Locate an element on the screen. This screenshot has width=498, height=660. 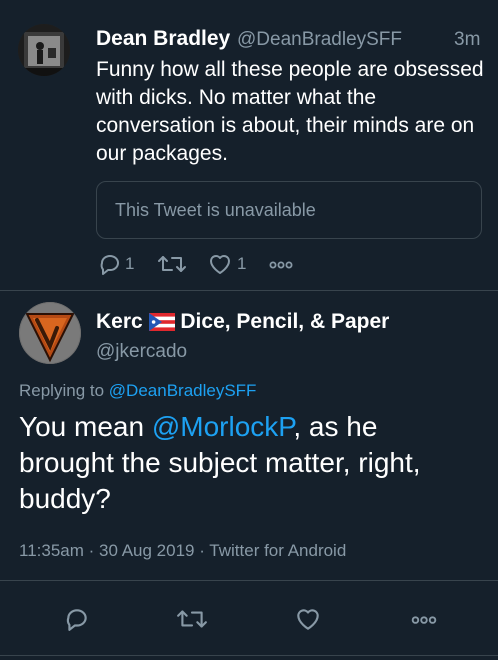
author-name-rest: Dice, Pencil, & Paper is located at coordinates (285, 321).